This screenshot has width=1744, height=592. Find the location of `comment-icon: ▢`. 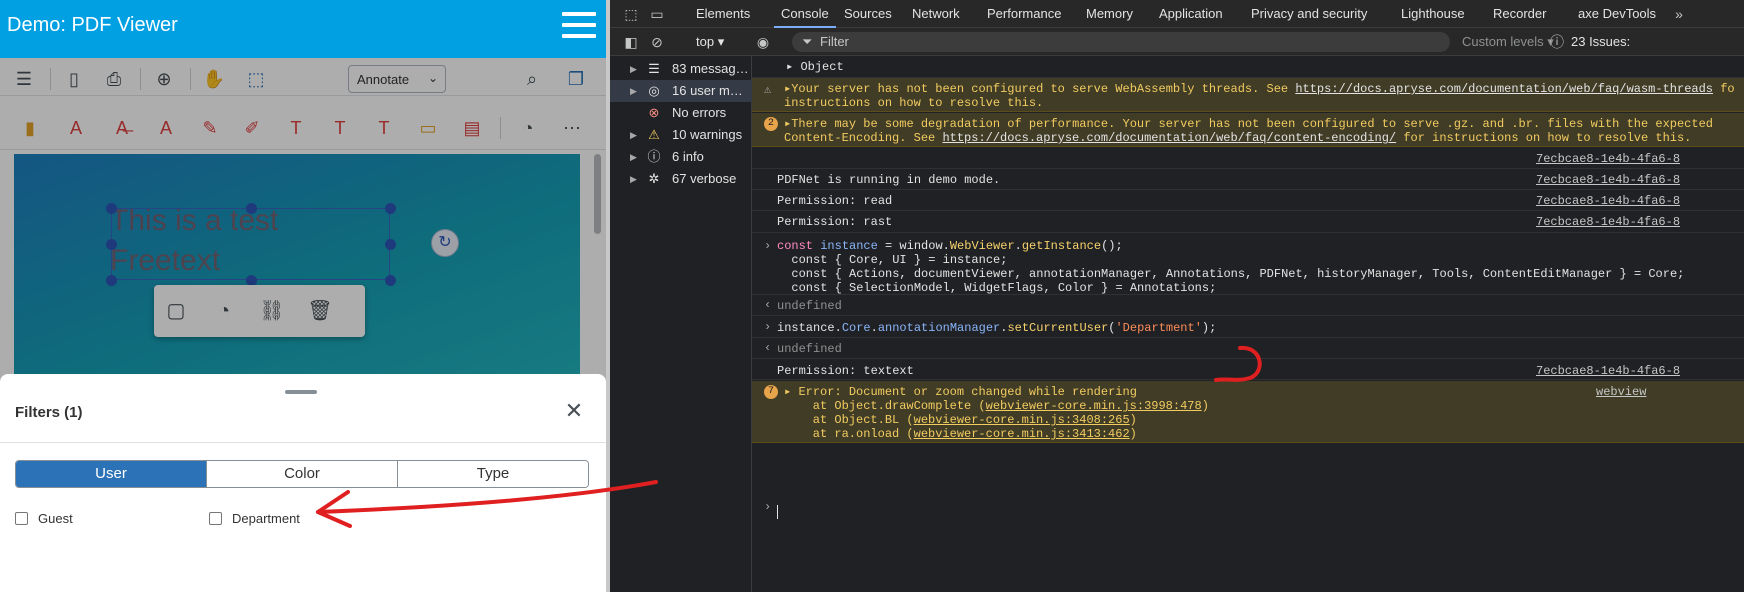

comment-icon: ▢ is located at coordinates (176, 311).